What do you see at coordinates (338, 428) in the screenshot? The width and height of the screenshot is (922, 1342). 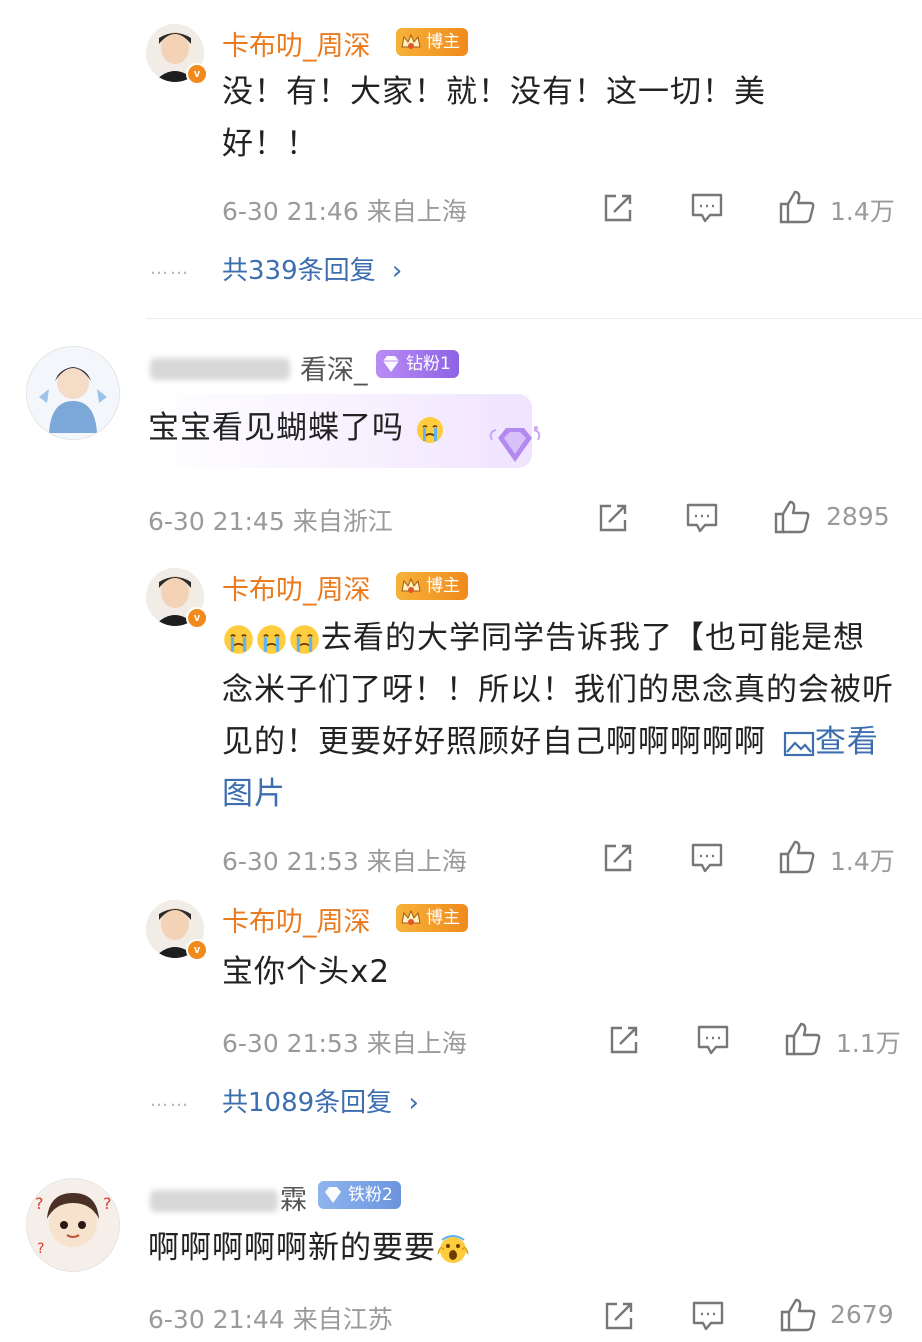 I see `comment-text: 宝宝看见蝴蝶了吗` at bounding box center [338, 428].